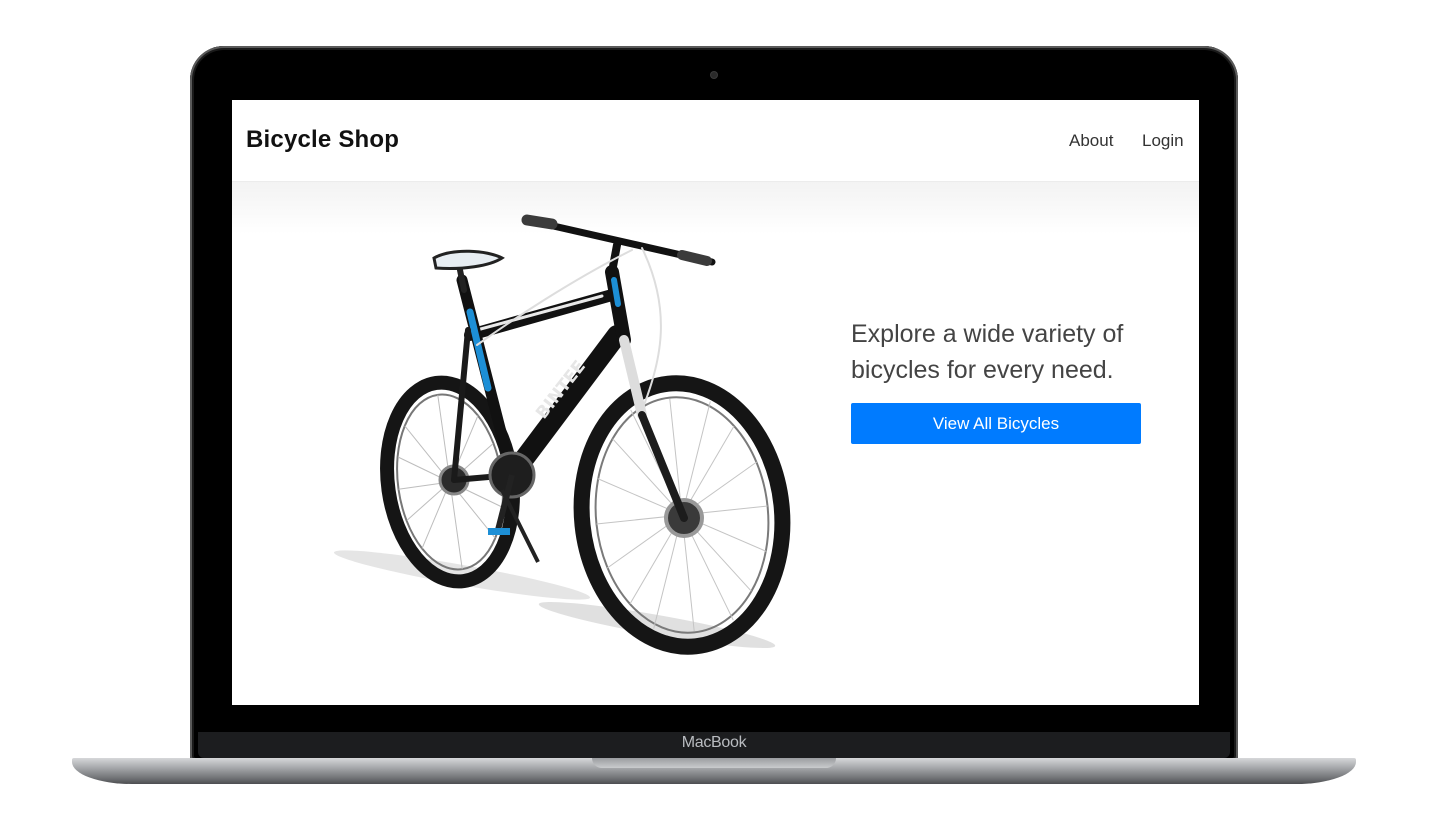 The height and width of the screenshot is (820, 1439). Describe the element at coordinates (1163, 141) in the screenshot. I see `nav-link-login: Login` at that location.